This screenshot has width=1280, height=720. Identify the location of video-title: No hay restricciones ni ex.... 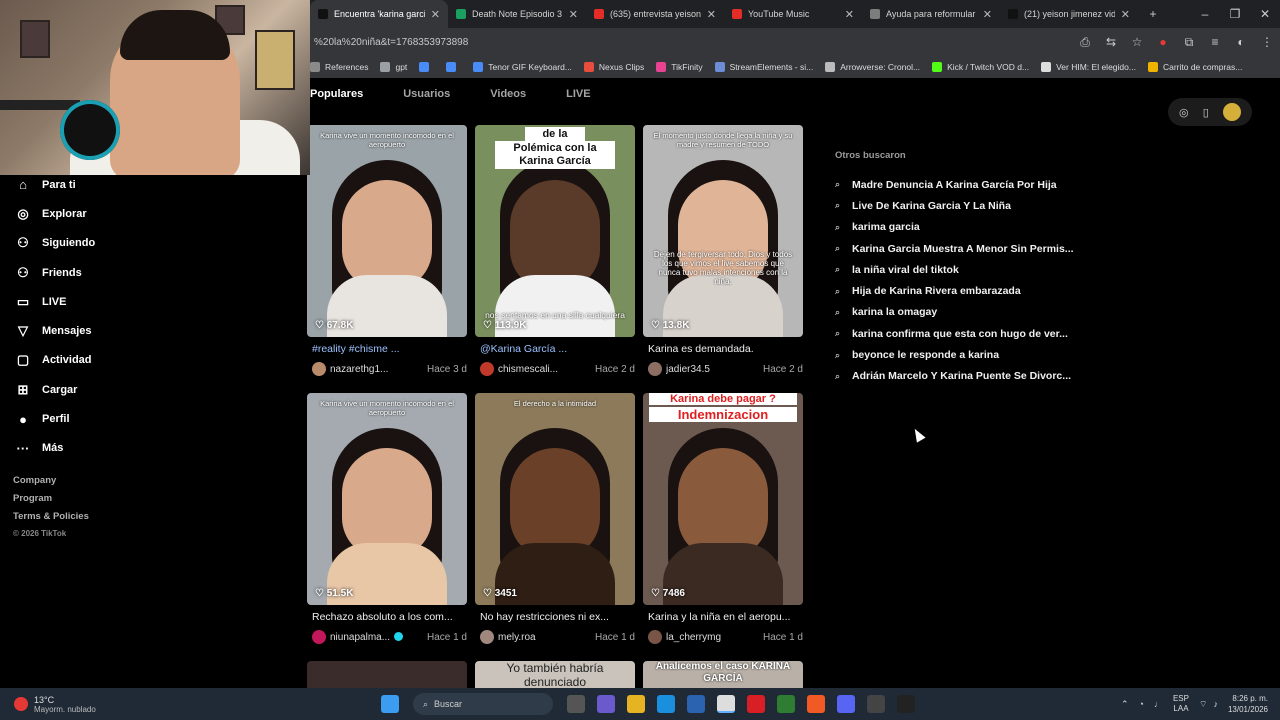
(555, 617).